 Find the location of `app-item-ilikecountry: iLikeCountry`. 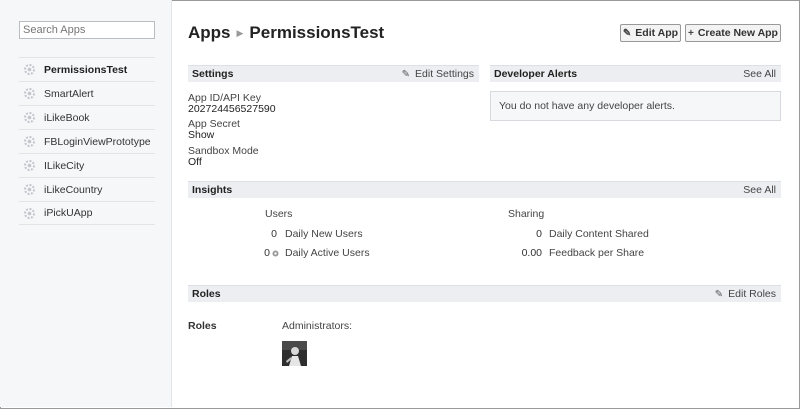

app-item-ilikecountry: iLikeCountry is located at coordinates (87, 189).